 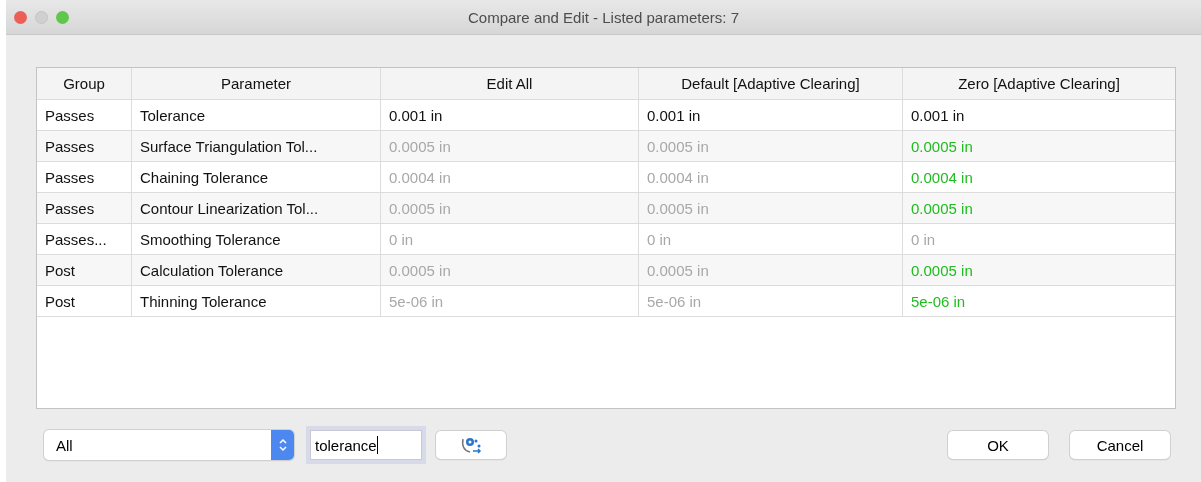 What do you see at coordinates (256, 177) in the screenshot?
I see `table-cell: Chaining Tolerance` at bounding box center [256, 177].